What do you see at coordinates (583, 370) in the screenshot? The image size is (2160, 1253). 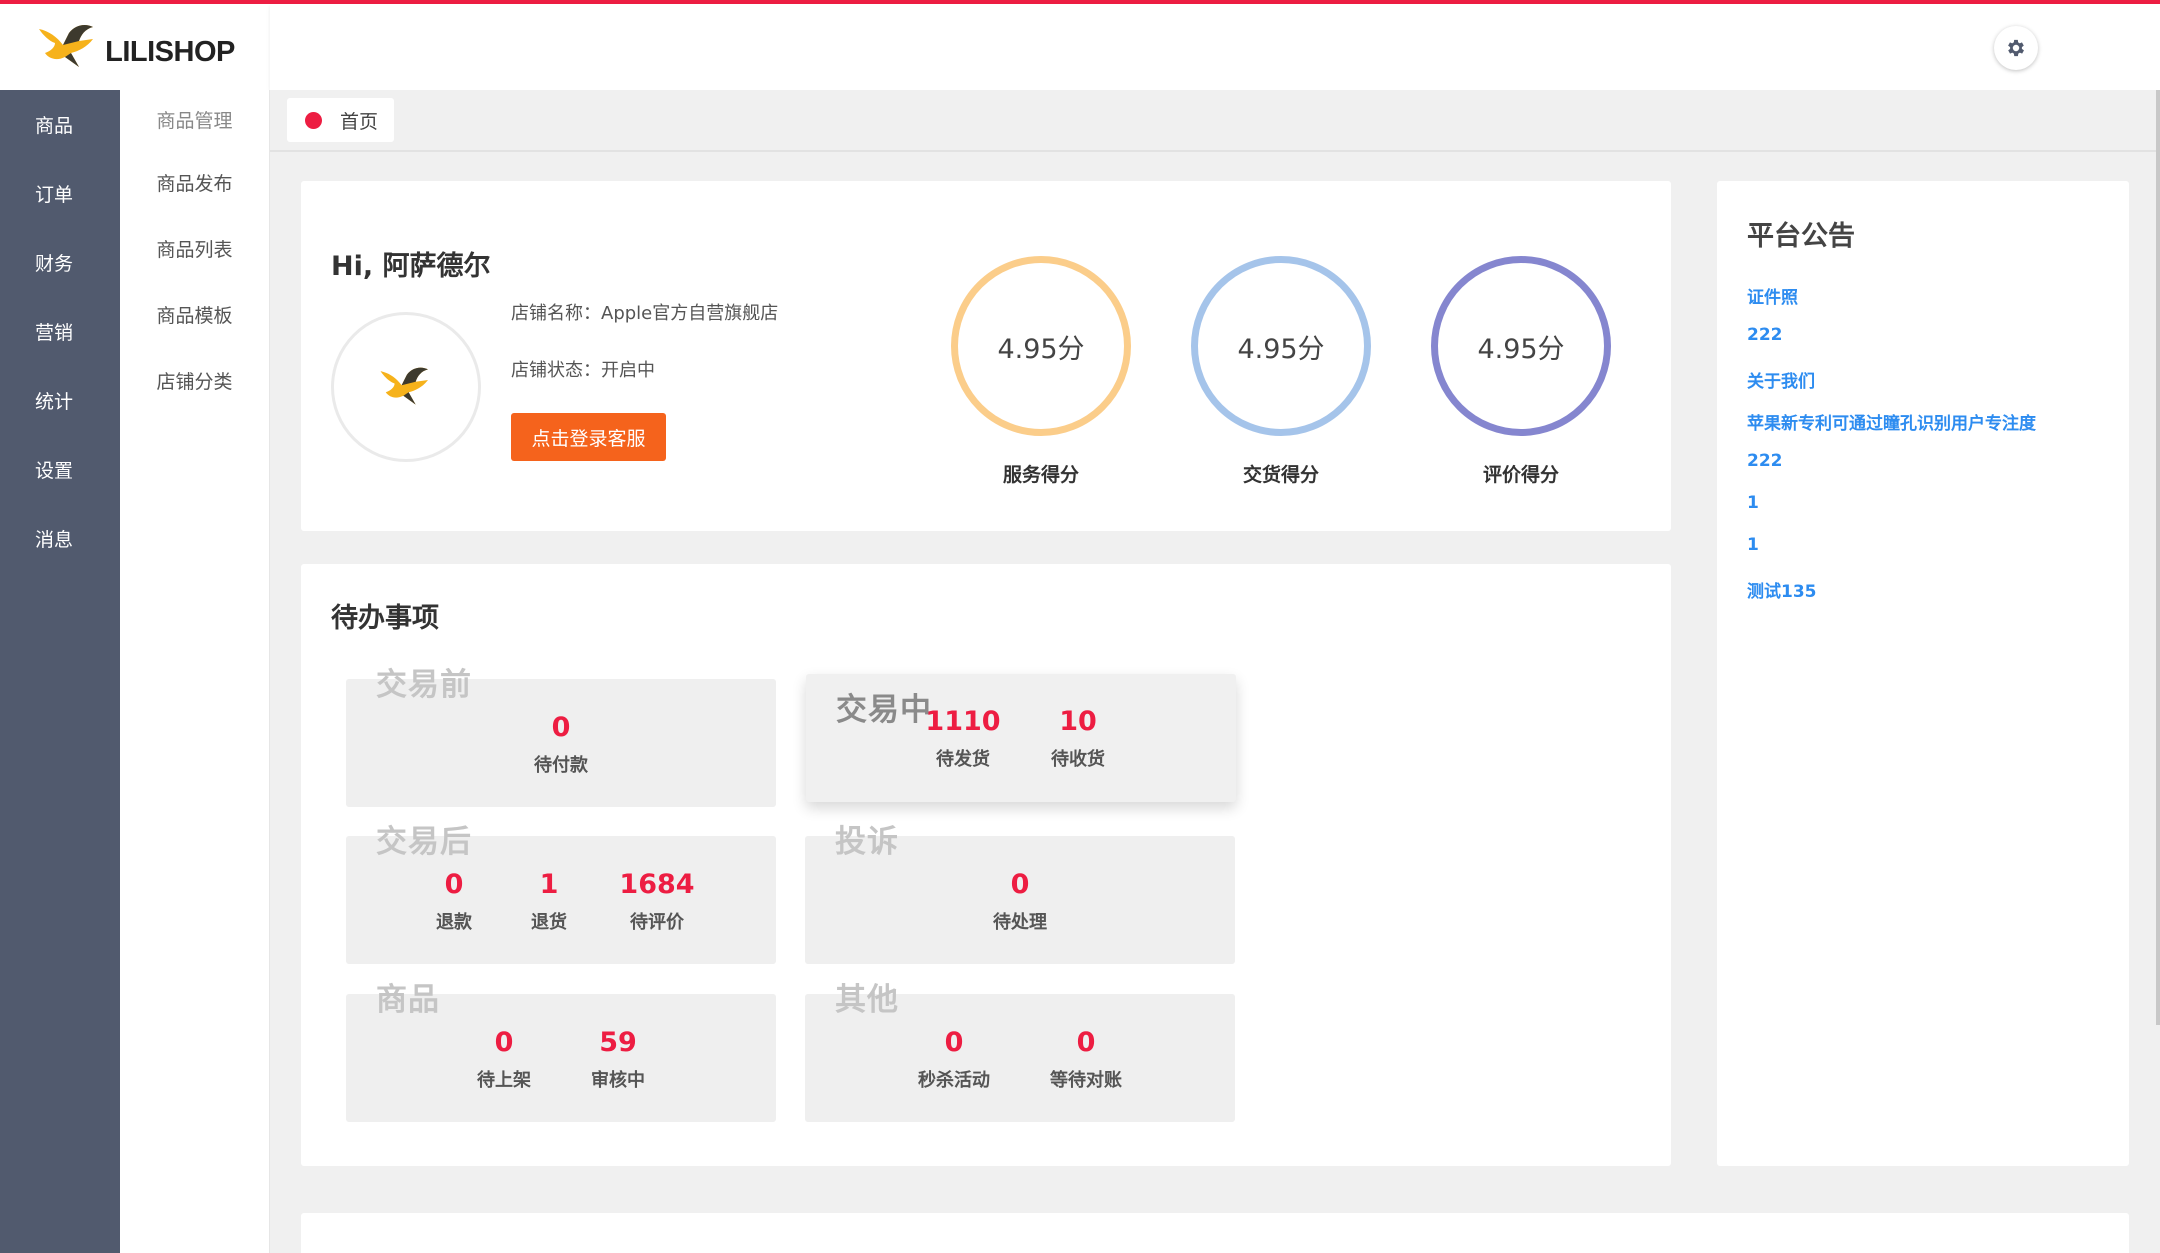 I see `shop-status: 店铺状态：开启中` at bounding box center [583, 370].